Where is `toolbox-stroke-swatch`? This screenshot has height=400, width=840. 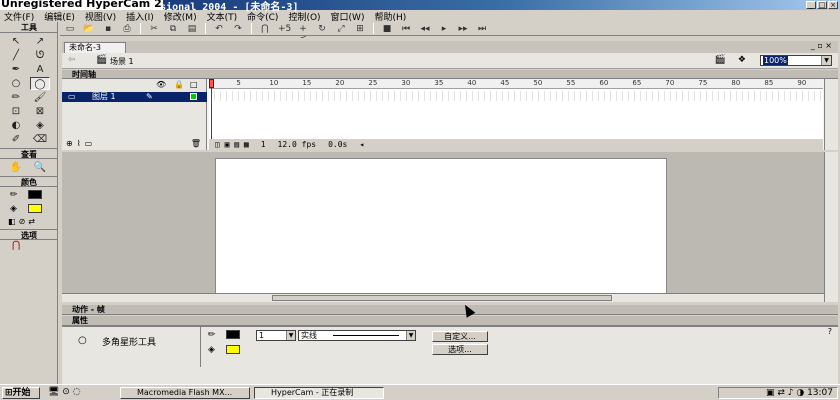
toolbox-stroke-swatch is located at coordinates (35, 194).